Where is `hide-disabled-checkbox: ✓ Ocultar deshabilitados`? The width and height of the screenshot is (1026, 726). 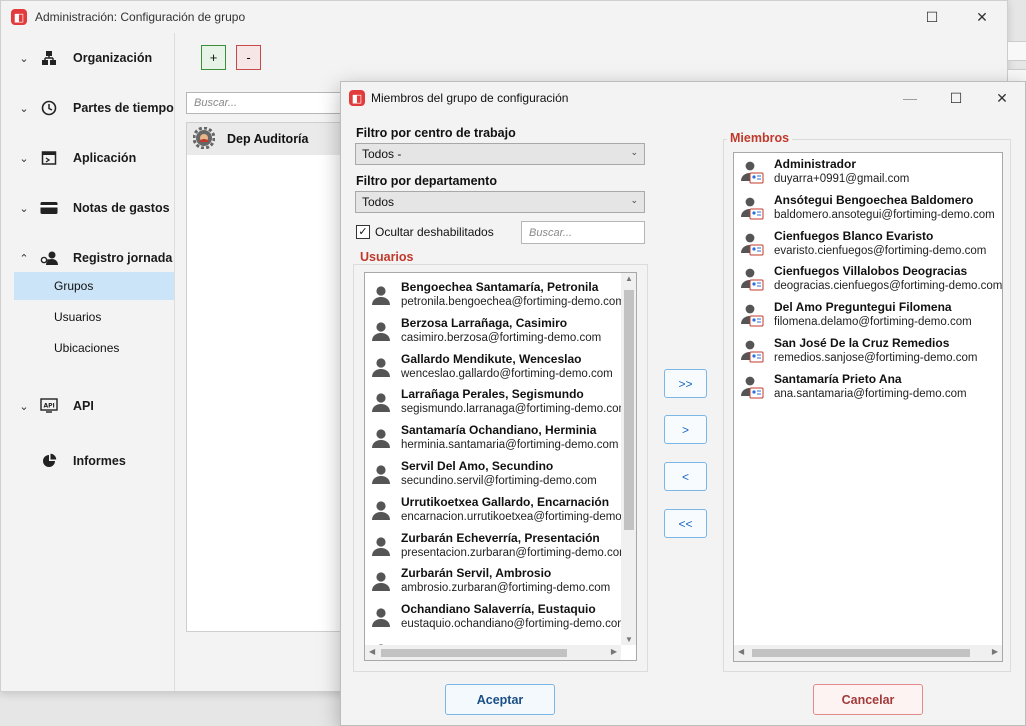
hide-disabled-checkbox: ✓ Ocultar deshabilitados is located at coordinates (425, 232).